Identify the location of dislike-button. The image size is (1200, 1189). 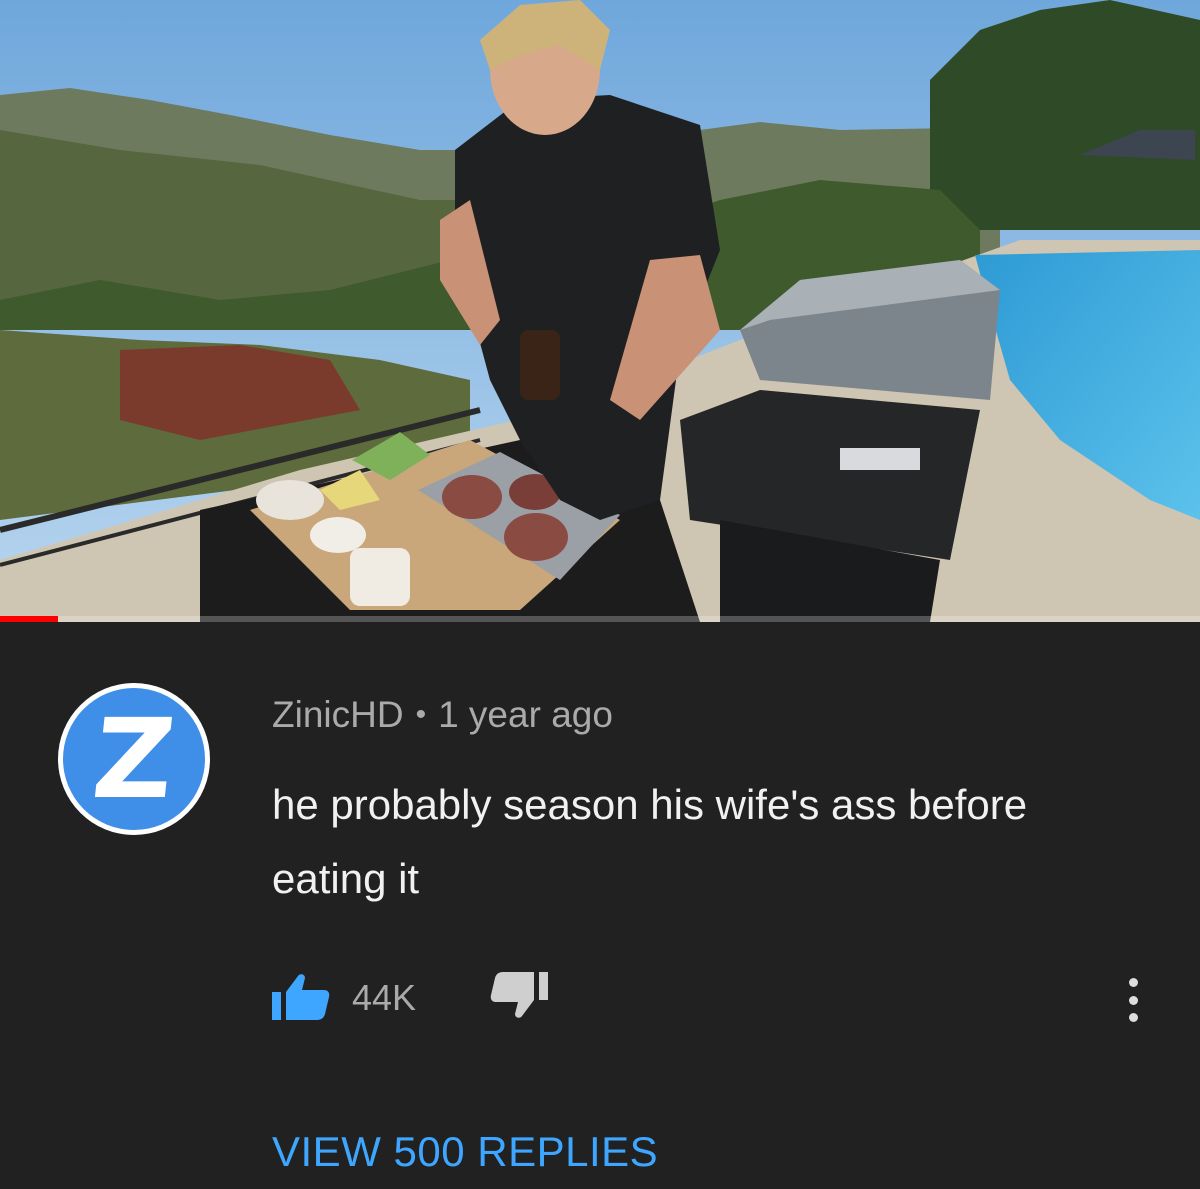
(519, 998).